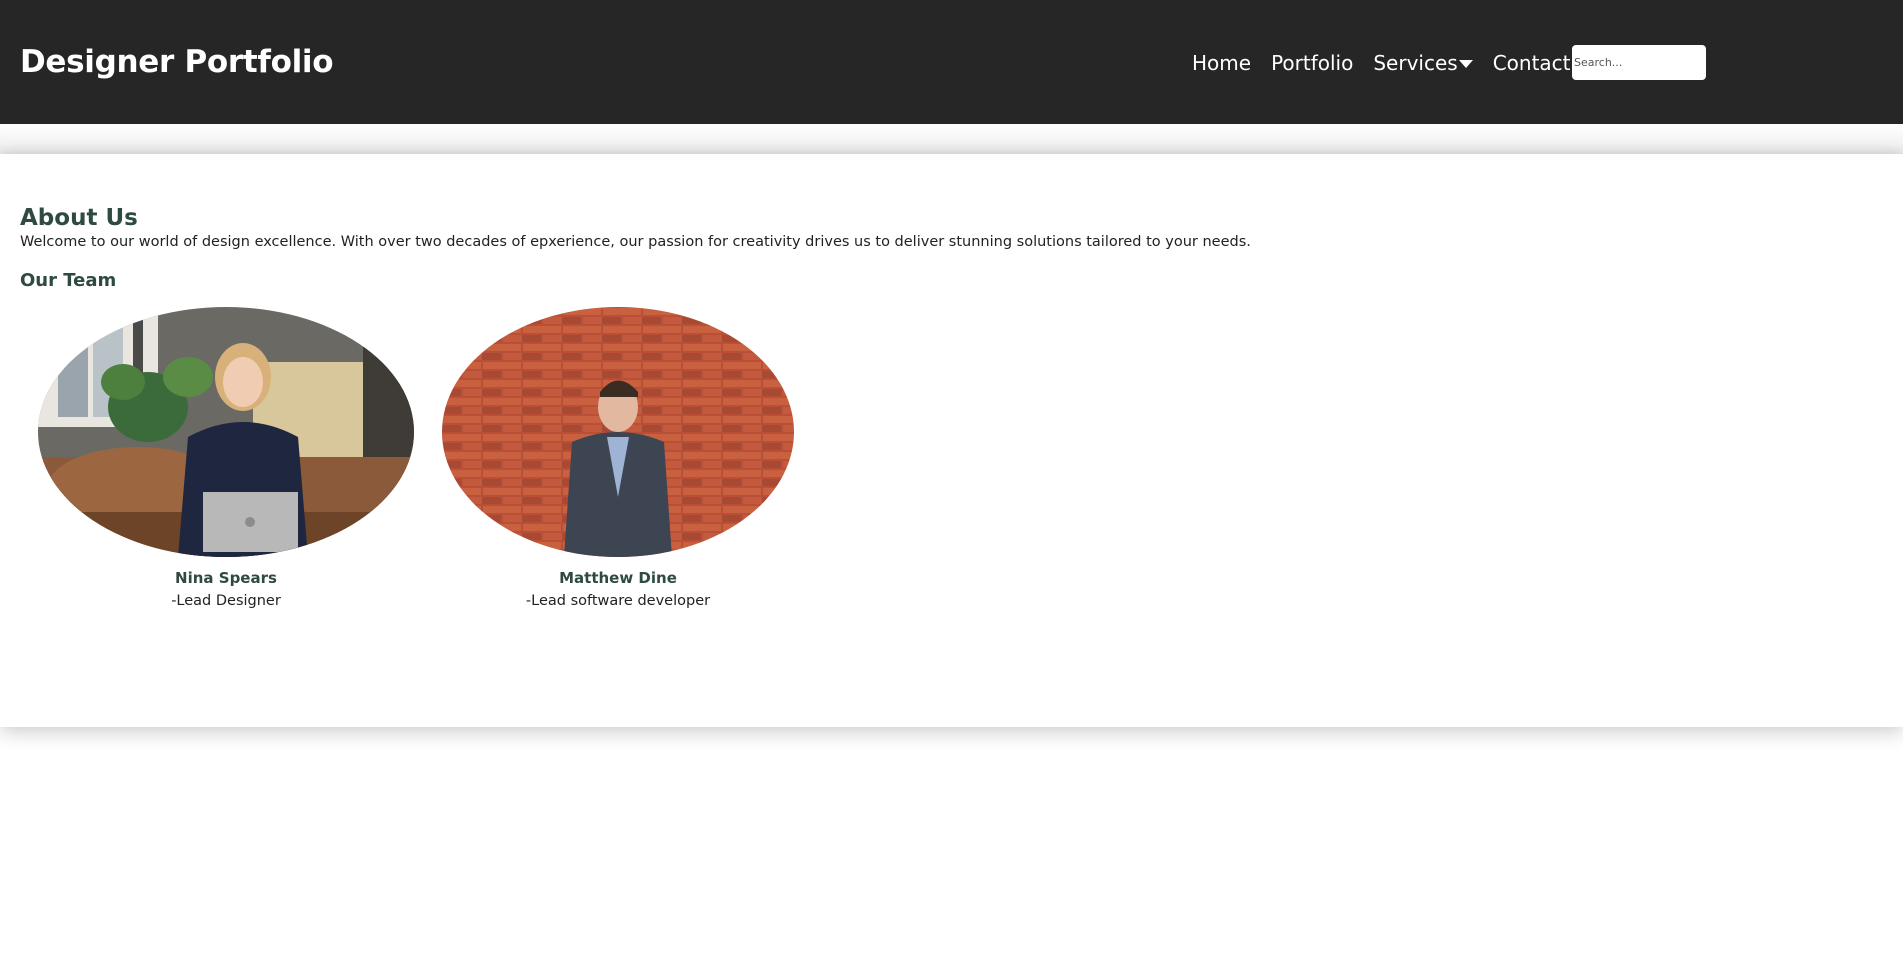 The width and height of the screenshot is (1903, 955). I want to click on about-title: About Us, so click(79, 218).